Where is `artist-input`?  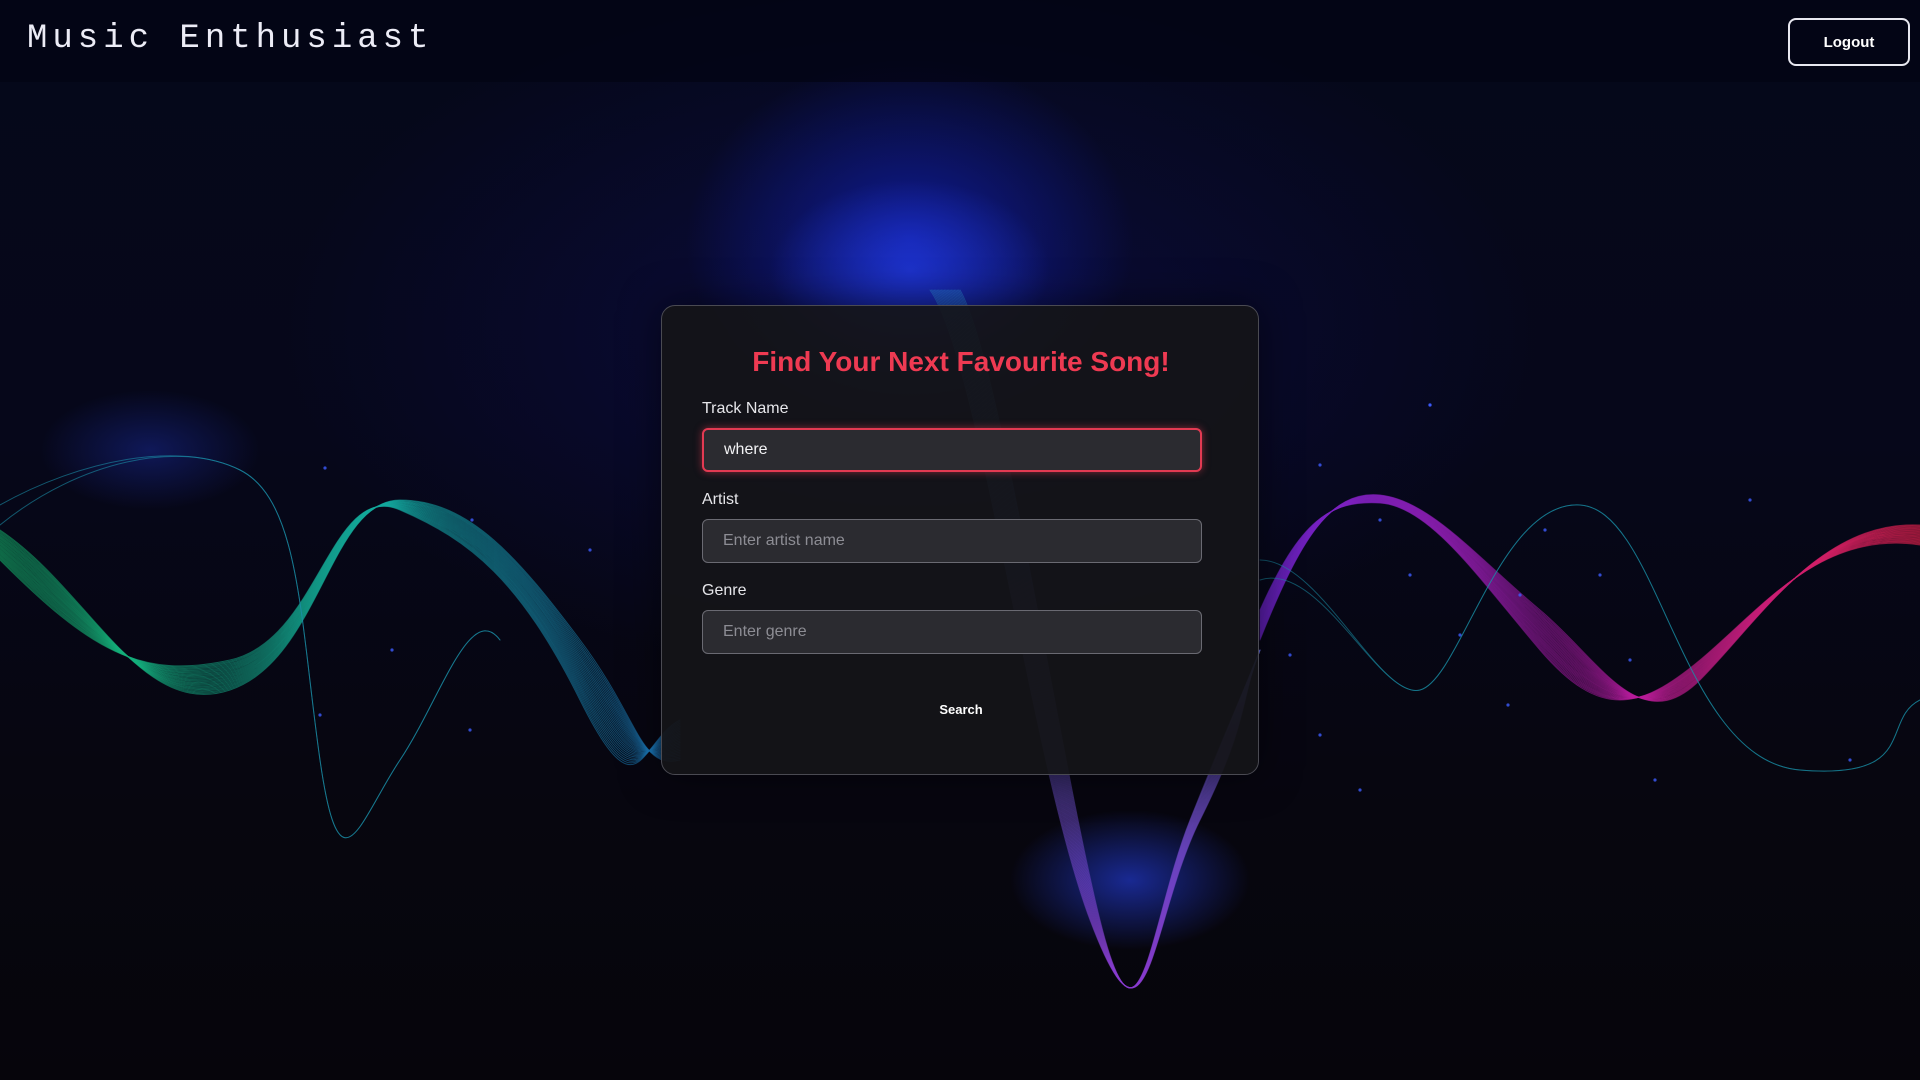
artist-input is located at coordinates (952, 541).